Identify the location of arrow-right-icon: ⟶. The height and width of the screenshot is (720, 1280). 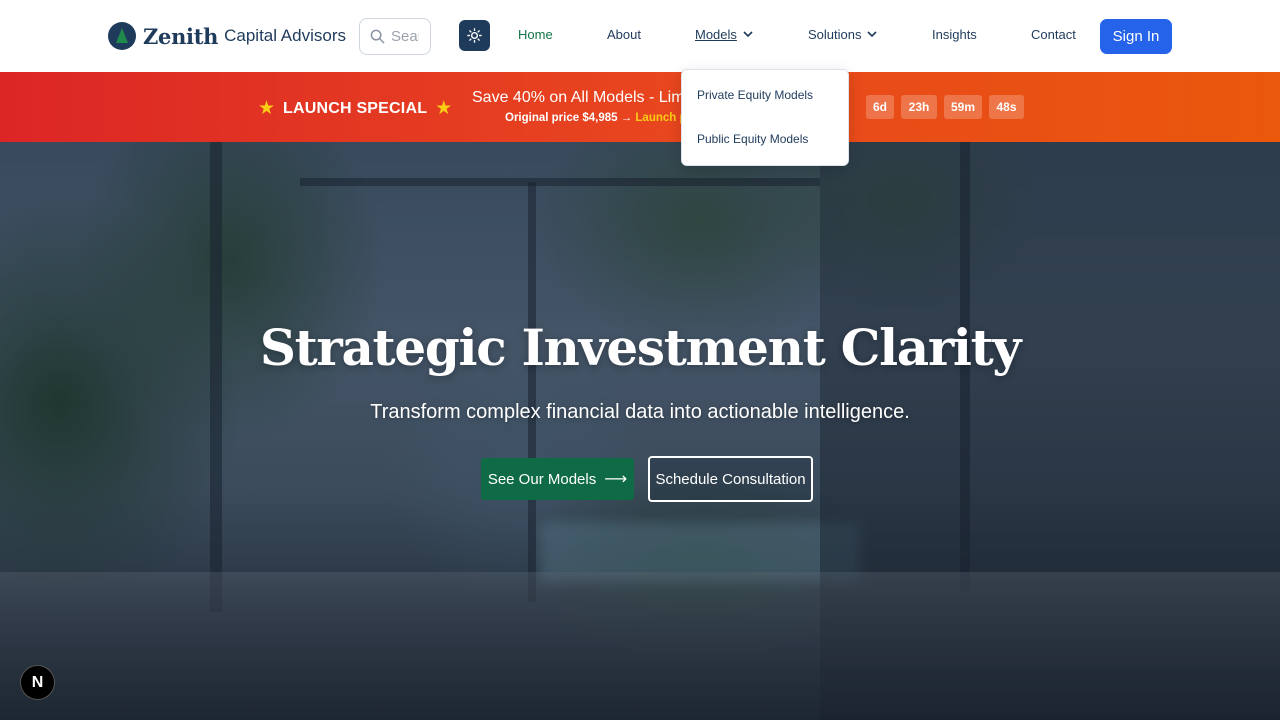
(616, 479).